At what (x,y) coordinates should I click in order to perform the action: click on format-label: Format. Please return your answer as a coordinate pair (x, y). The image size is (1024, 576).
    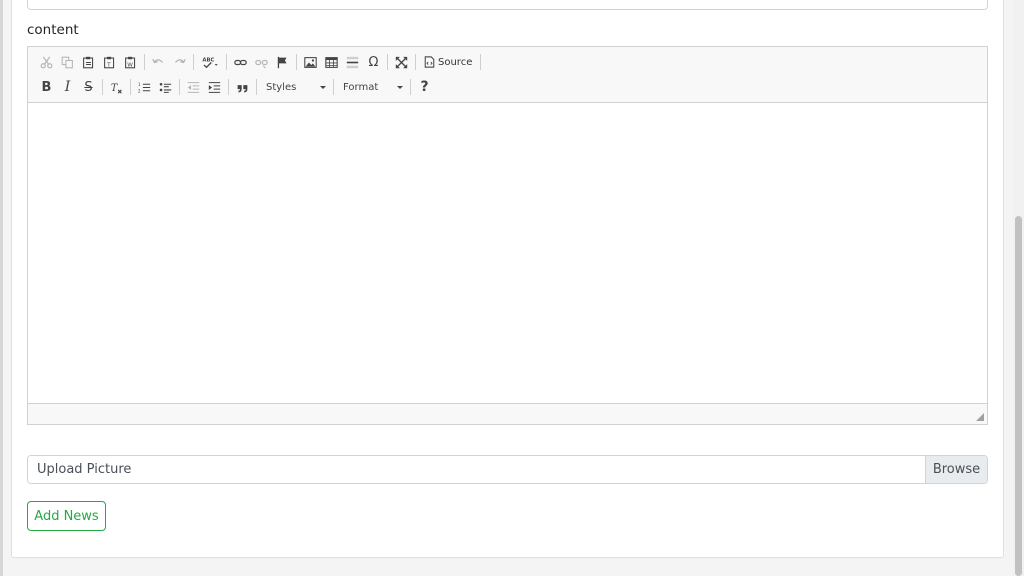
    Looking at the image, I should click on (361, 87).